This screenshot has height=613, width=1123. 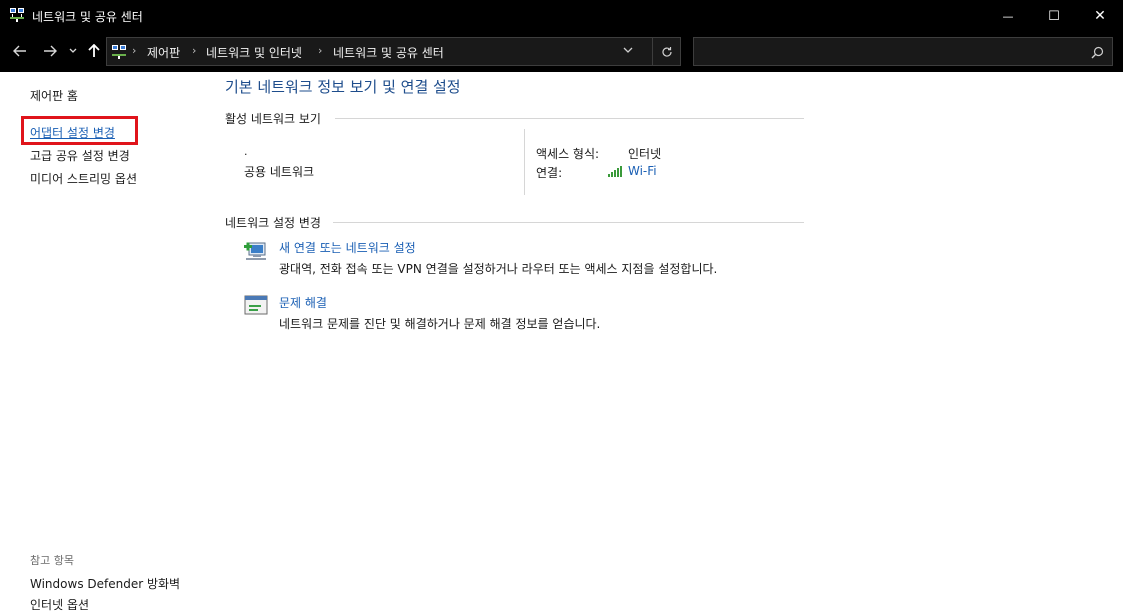 I want to click on refresh-button, so click(x=666, y=51).